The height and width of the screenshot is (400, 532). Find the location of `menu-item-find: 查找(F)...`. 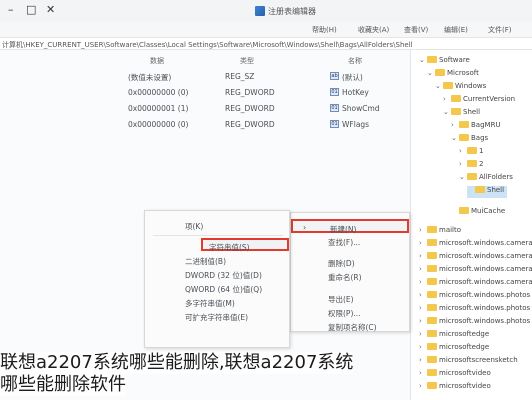

menu-item-find: 查找(F)... is located at coordinates (350, 241).